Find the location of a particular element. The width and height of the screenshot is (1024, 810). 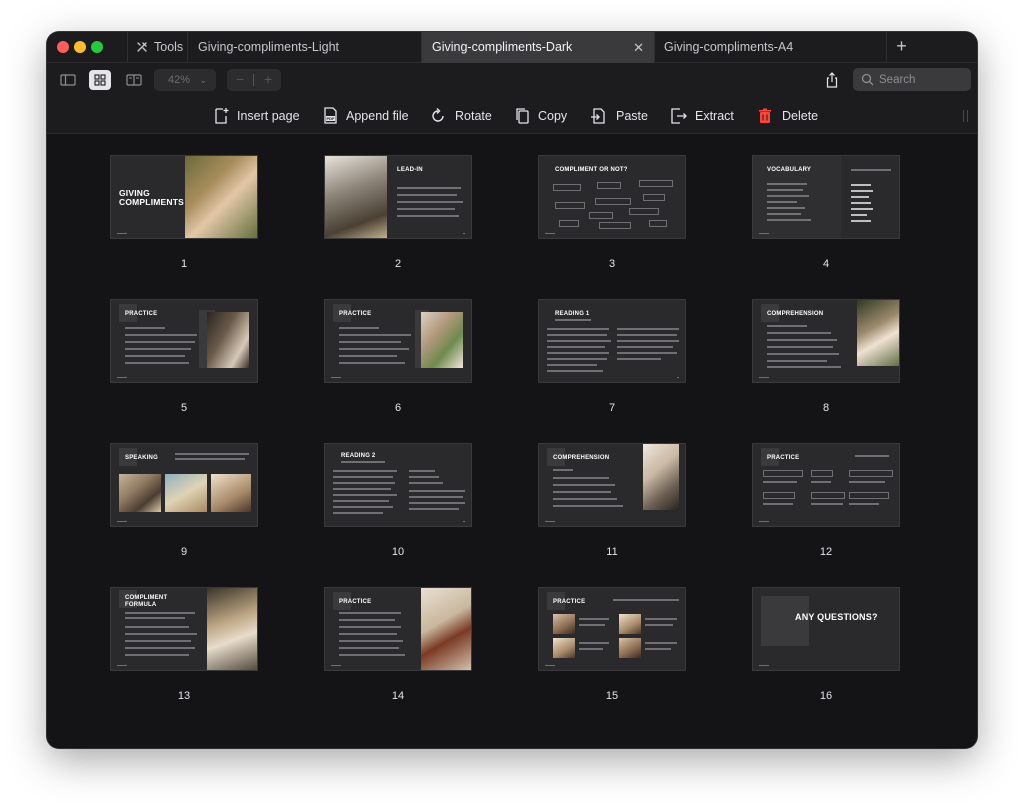

append-file-label: Append file is located at coordinates (377, 116).